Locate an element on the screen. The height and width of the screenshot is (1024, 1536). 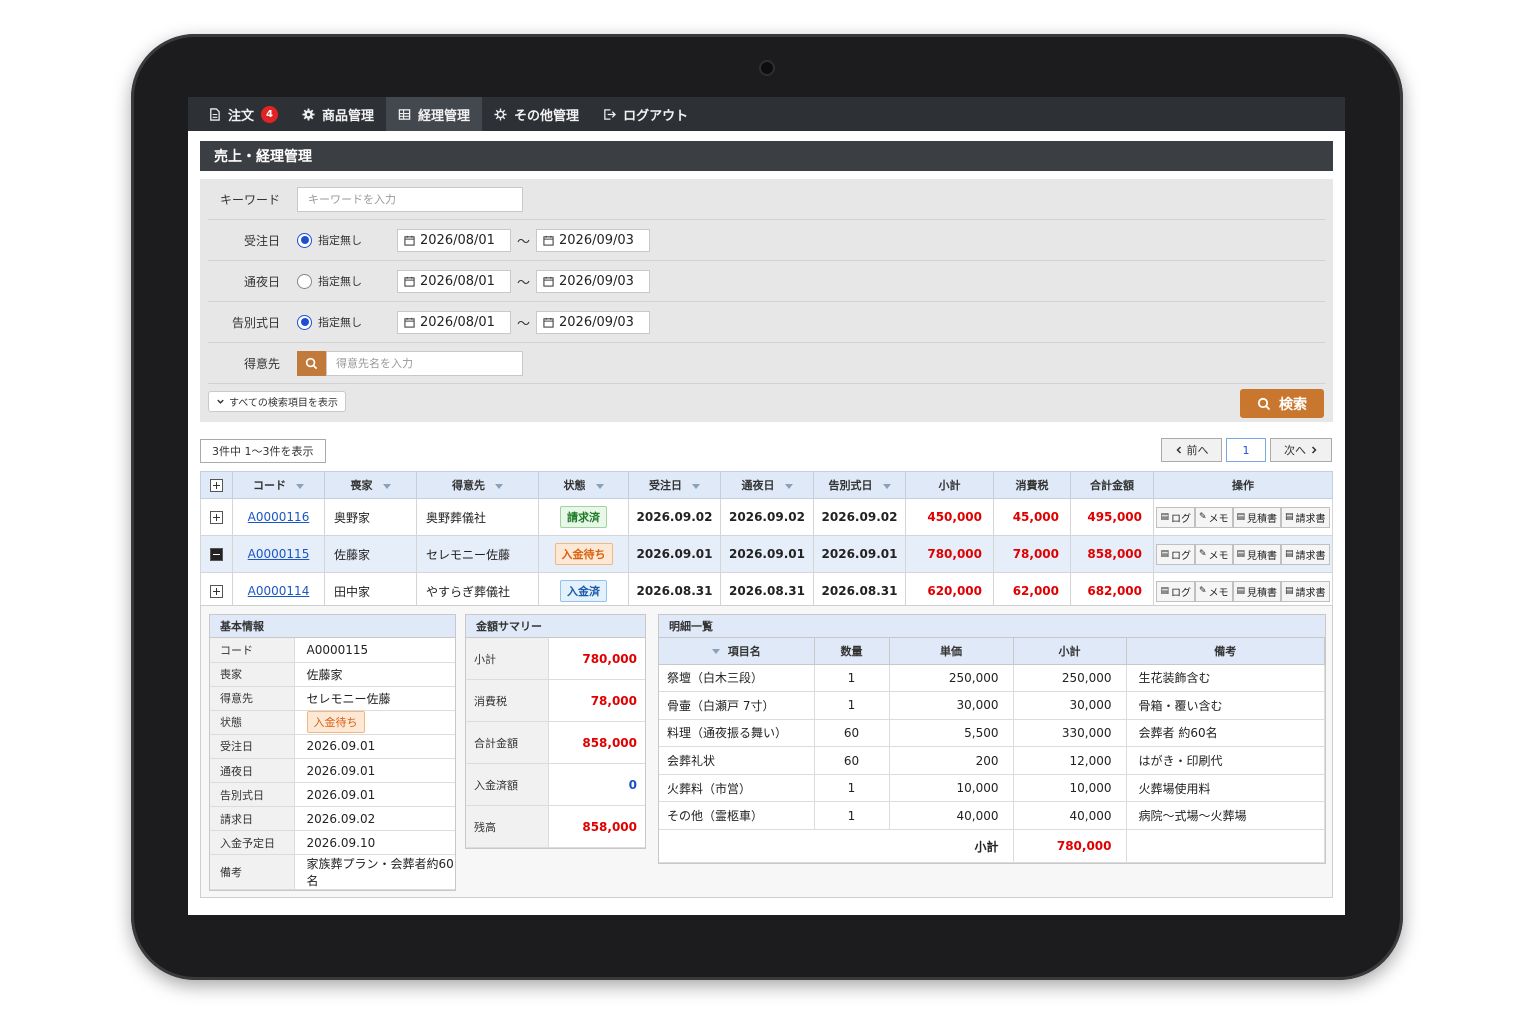
customer-search-button is located at coordinates (311, 363).